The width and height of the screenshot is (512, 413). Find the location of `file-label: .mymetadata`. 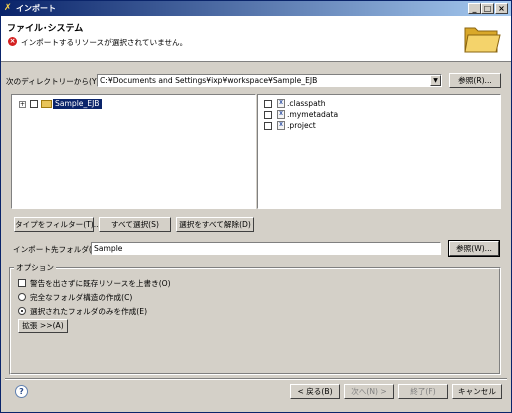

file-label: .mymetadata is located at coordinates (312, 114).